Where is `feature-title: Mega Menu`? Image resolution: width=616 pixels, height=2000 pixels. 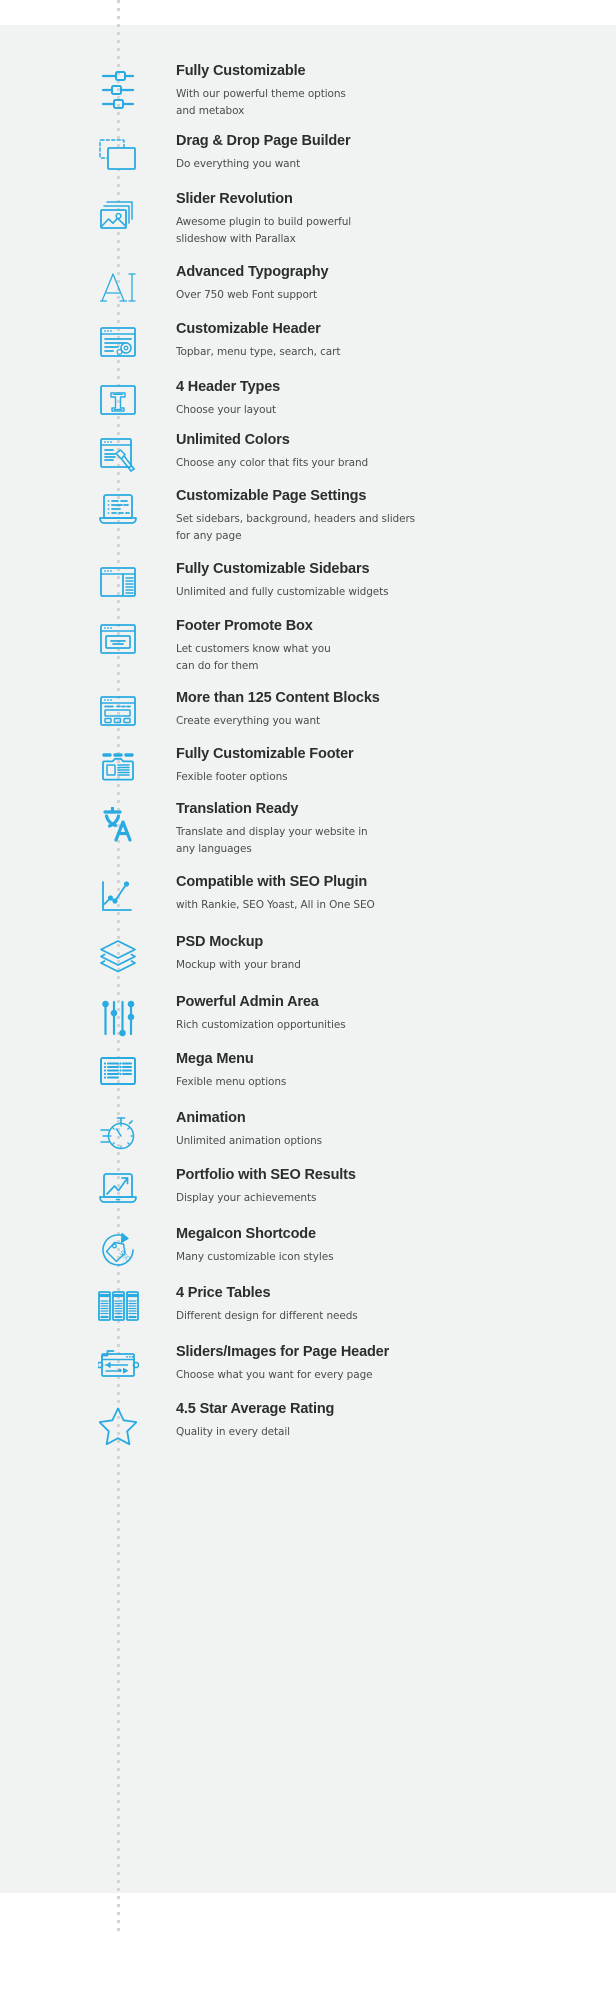 feature-title: Mega Menu is located at coordinates (215, 1059).